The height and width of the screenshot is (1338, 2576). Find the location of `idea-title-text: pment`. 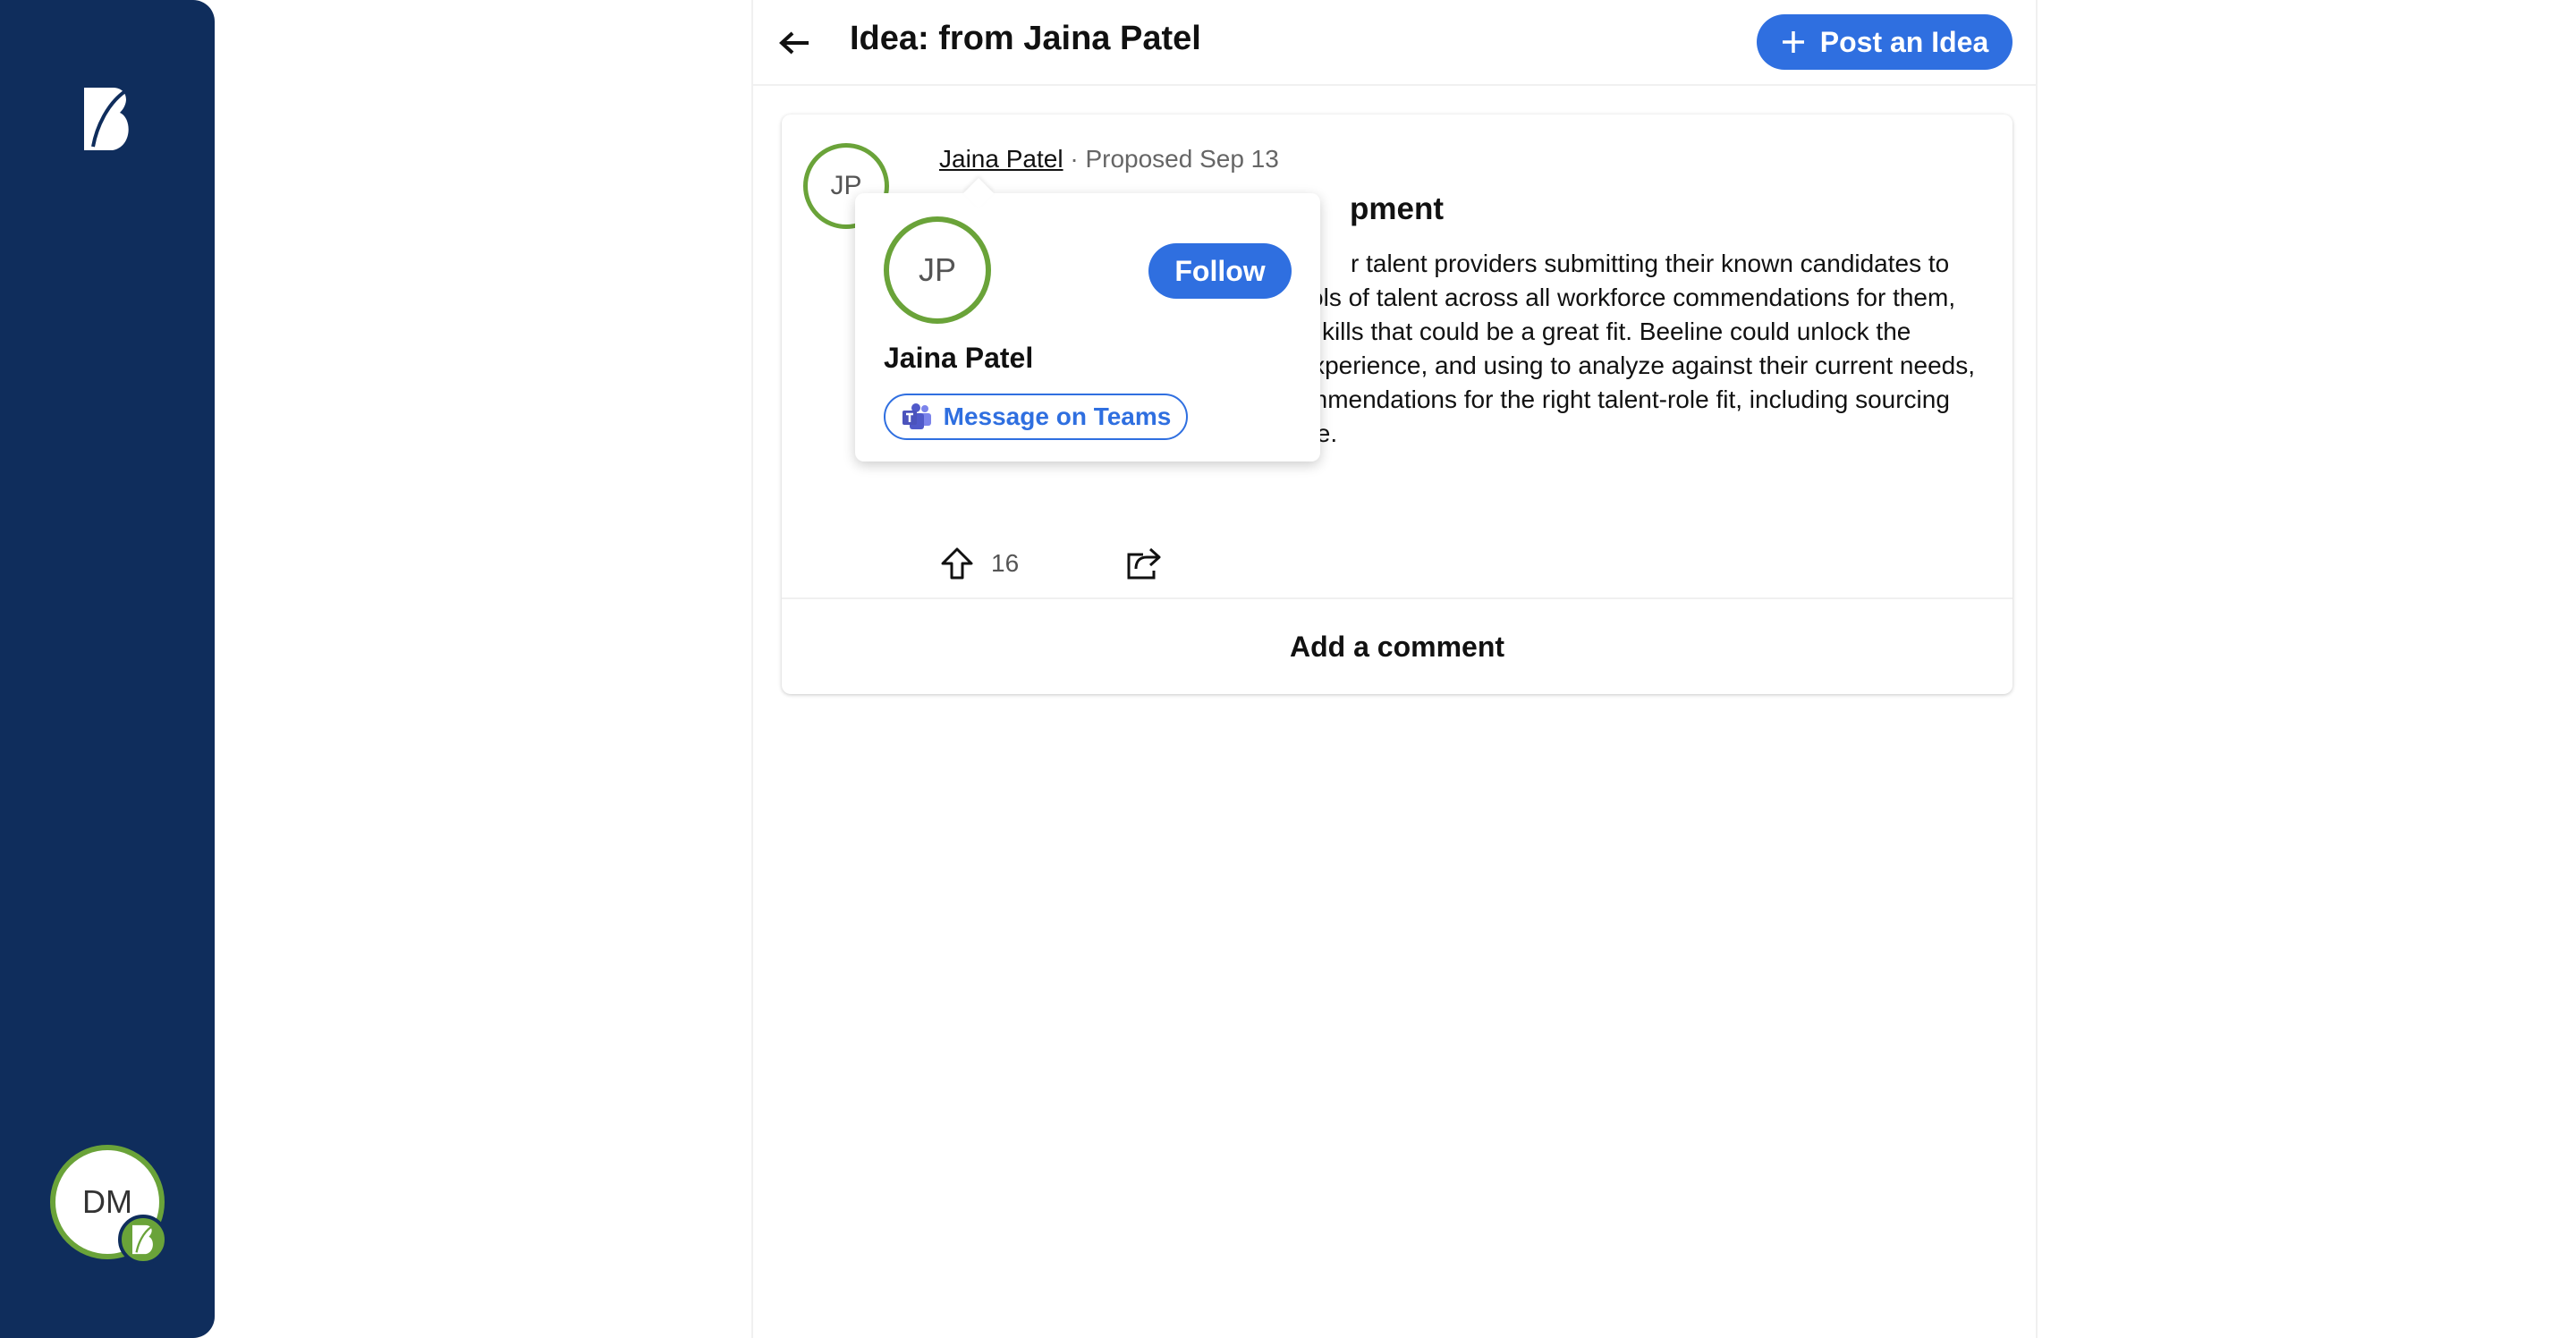

idea-title-text: pment is located at coordinates (1397, 208).